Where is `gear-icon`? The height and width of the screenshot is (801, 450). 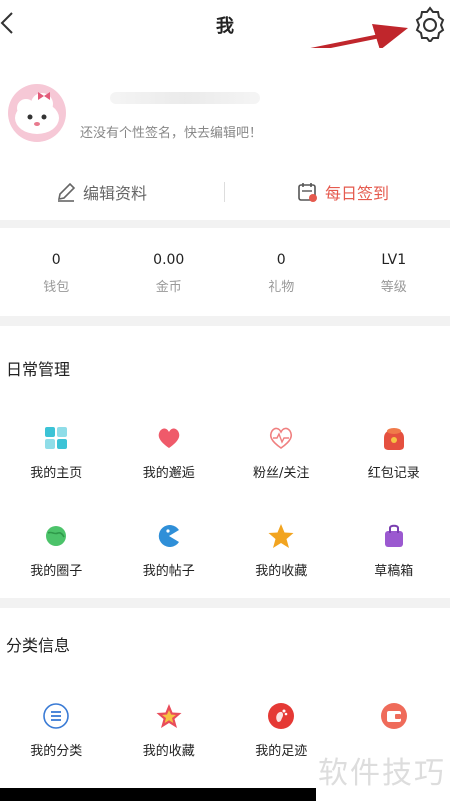
gear-icon is located at coordinates (430, 23).